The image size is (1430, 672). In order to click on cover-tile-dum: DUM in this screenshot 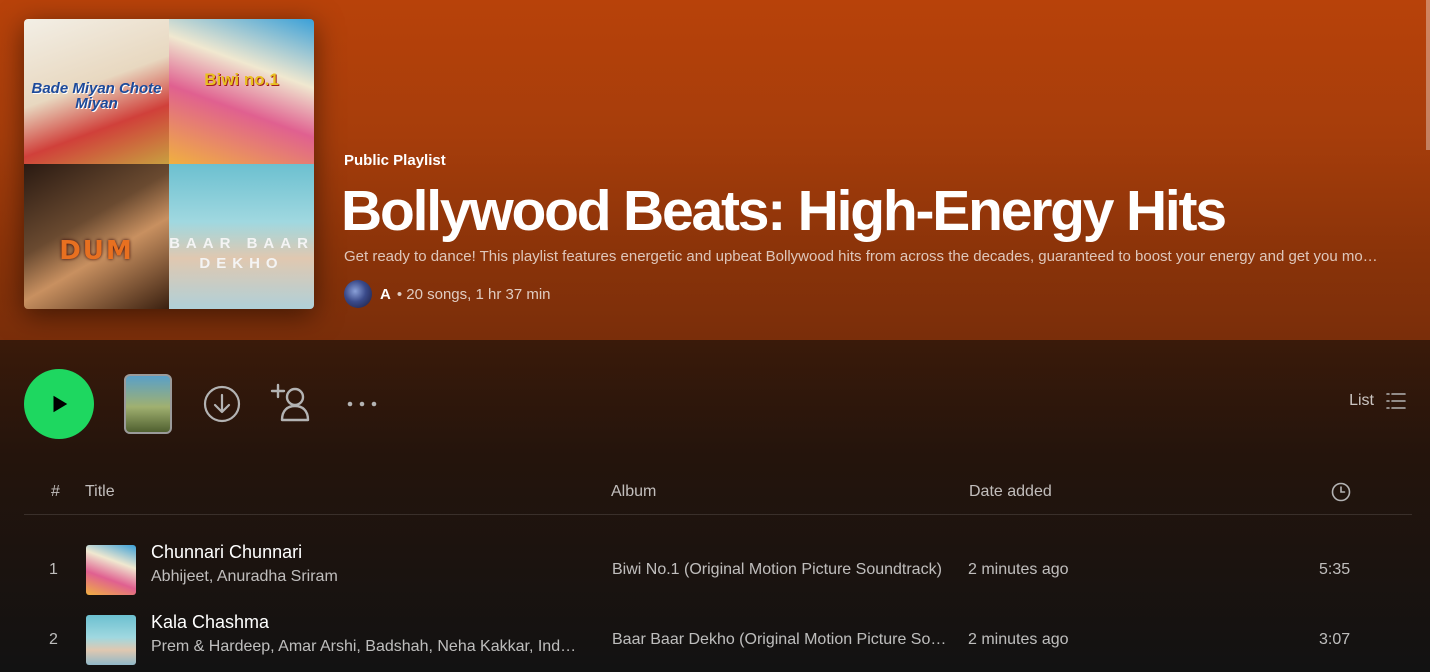, I will do `click(96, 236)`.